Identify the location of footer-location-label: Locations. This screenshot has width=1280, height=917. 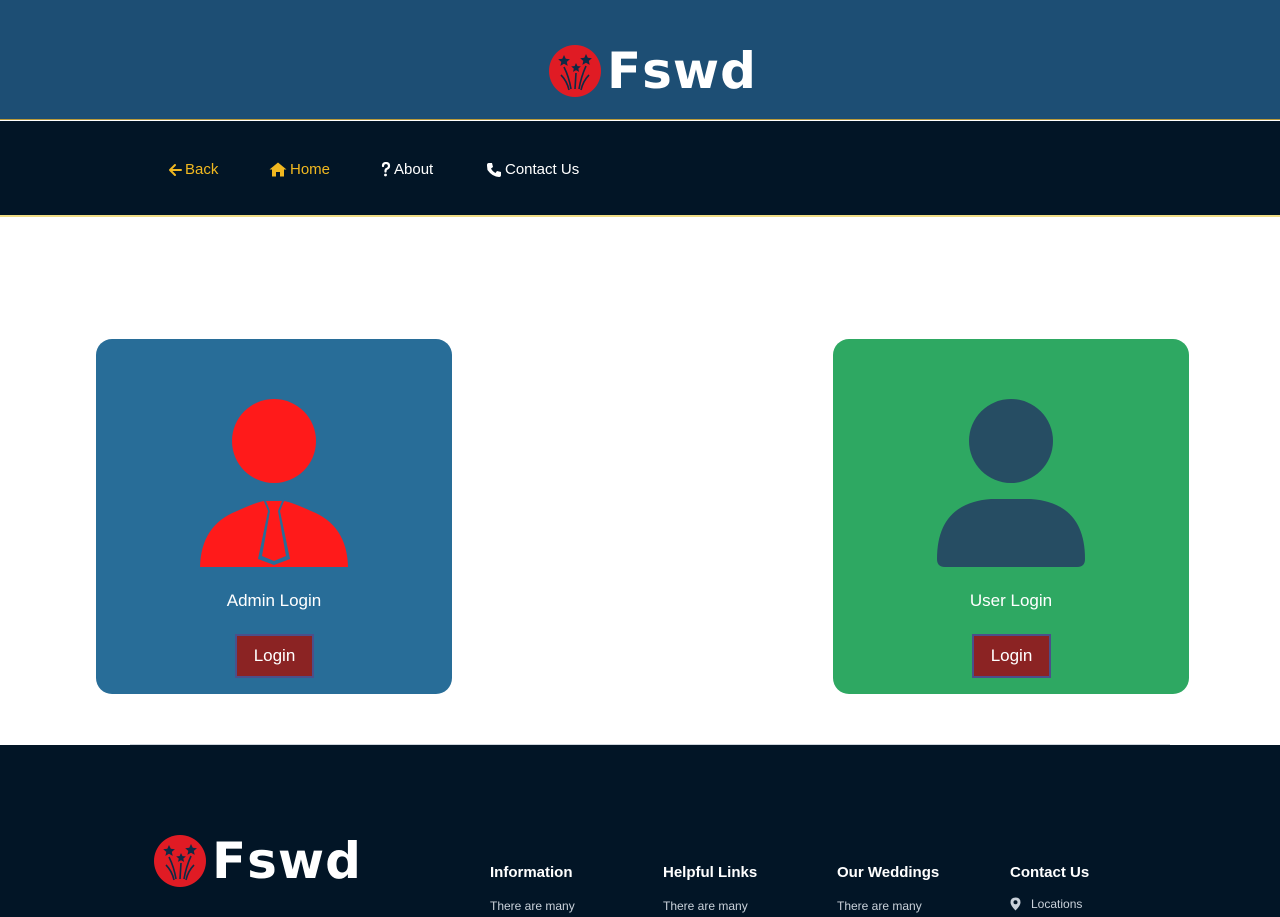
(1057, 904).